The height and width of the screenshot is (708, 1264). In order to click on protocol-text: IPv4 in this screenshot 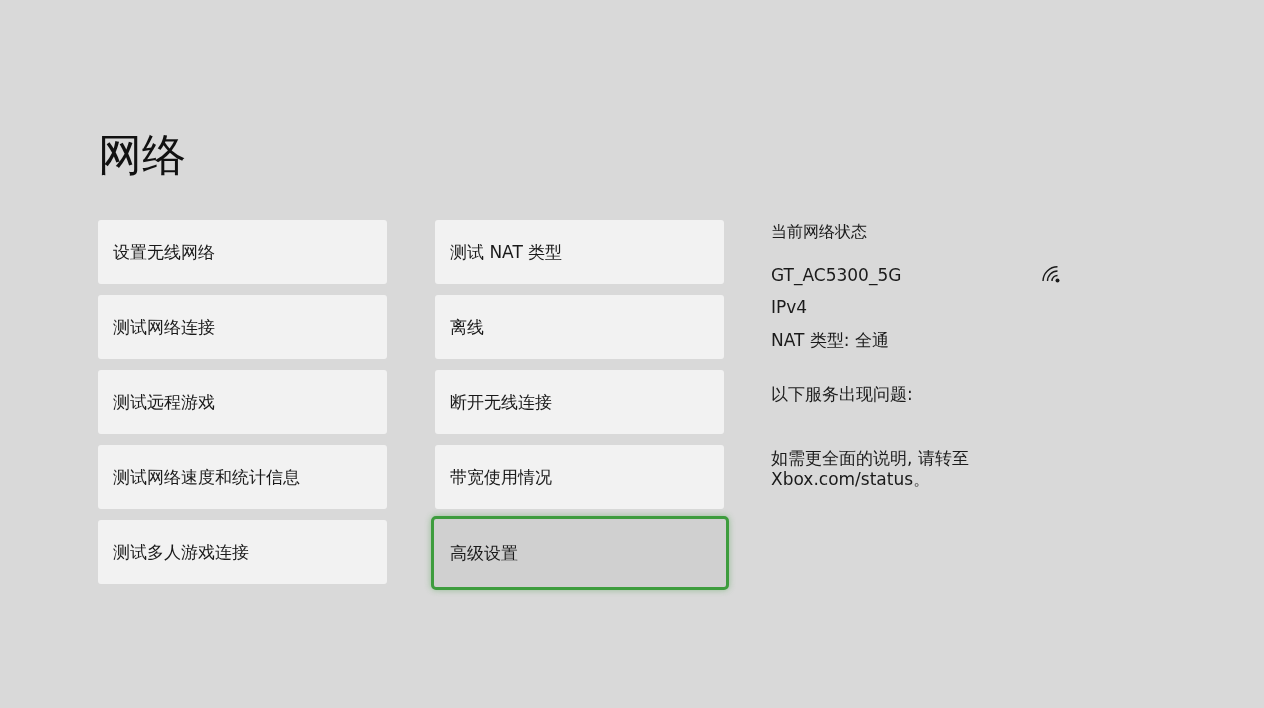, I will do `click(790, 307)`.